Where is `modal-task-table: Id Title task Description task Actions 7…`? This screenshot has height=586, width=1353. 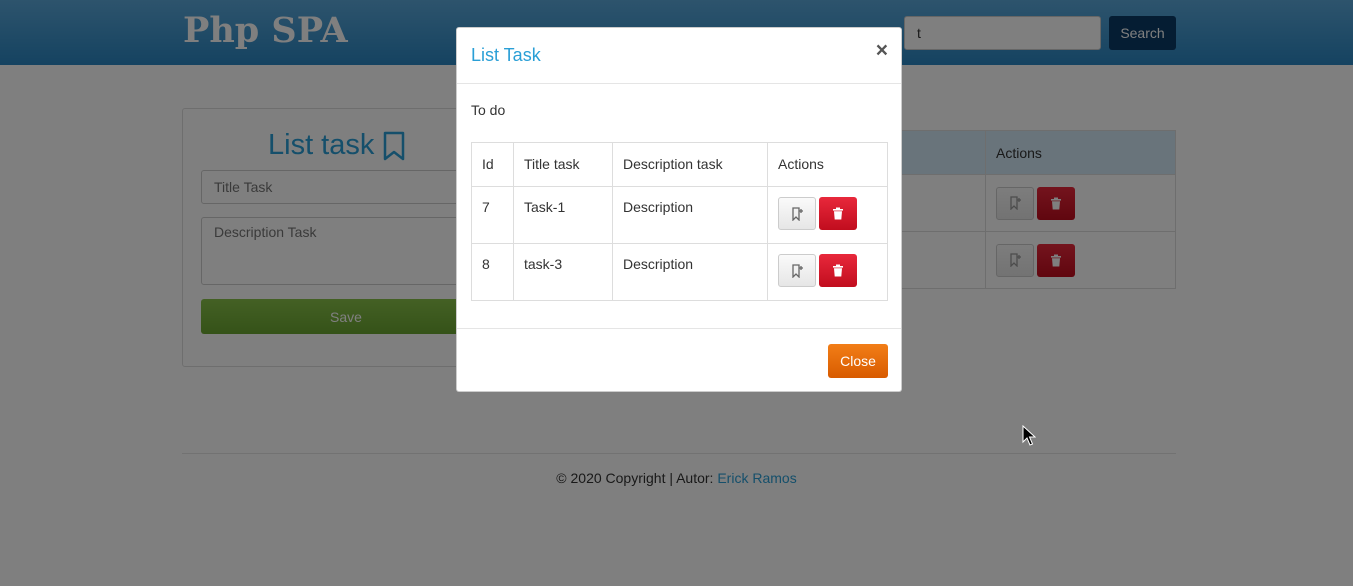
modal-task-table: Id Title task Description task Actions 7… is located at coordinates (679, 221).